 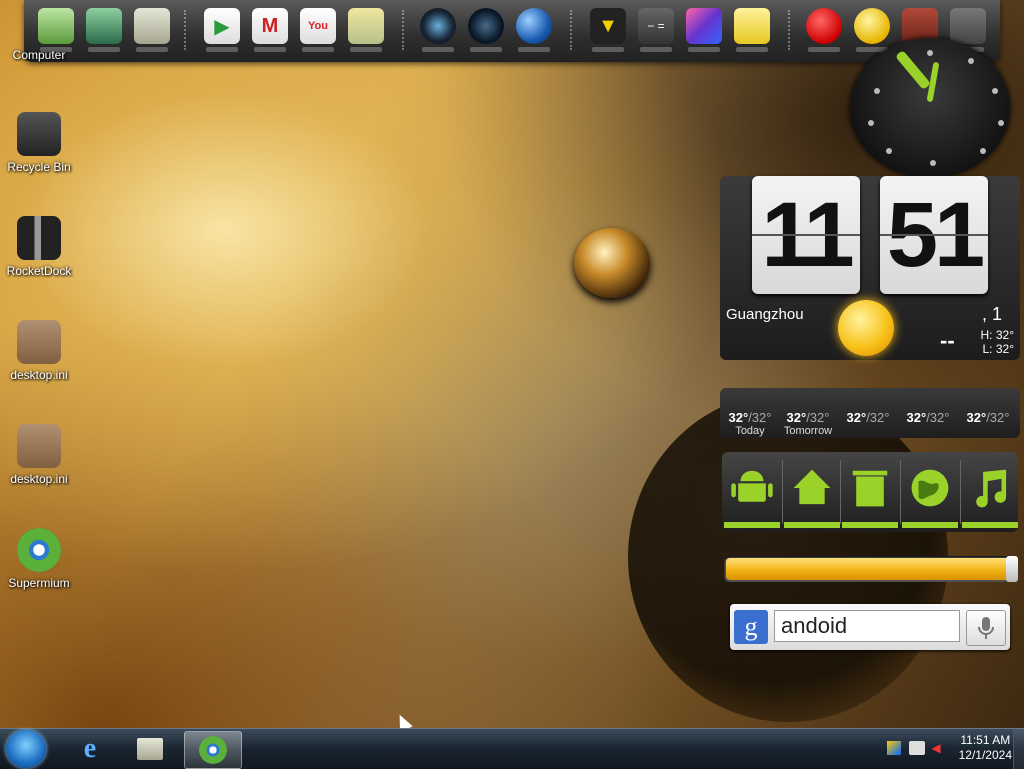 I want to click on home-icon, so click(x=812, y=492).